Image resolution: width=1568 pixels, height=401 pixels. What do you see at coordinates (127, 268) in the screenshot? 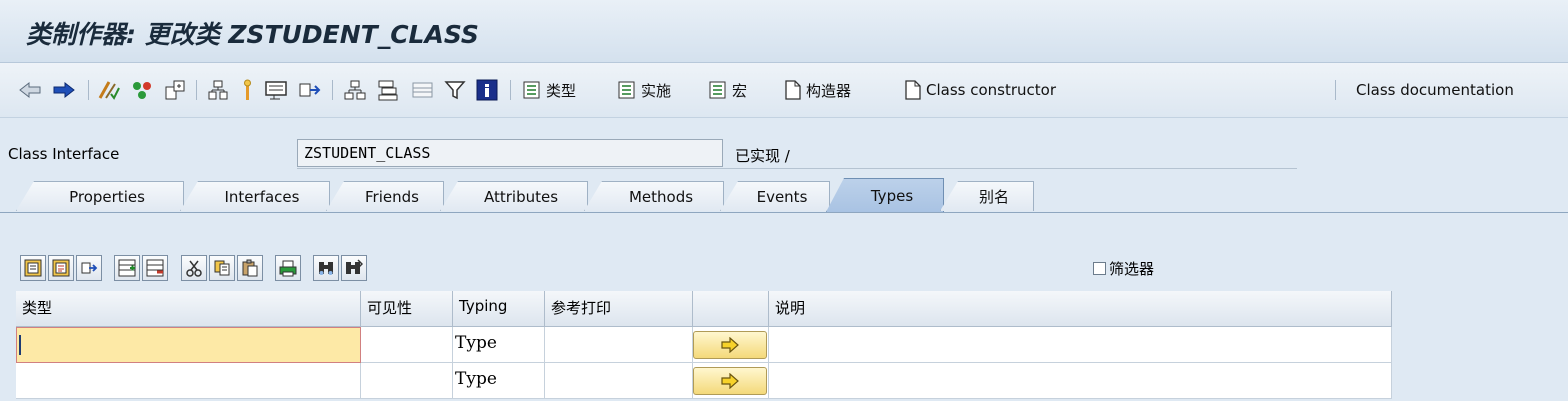
I see `insert-row-icon` at bounding box center [127, 268].